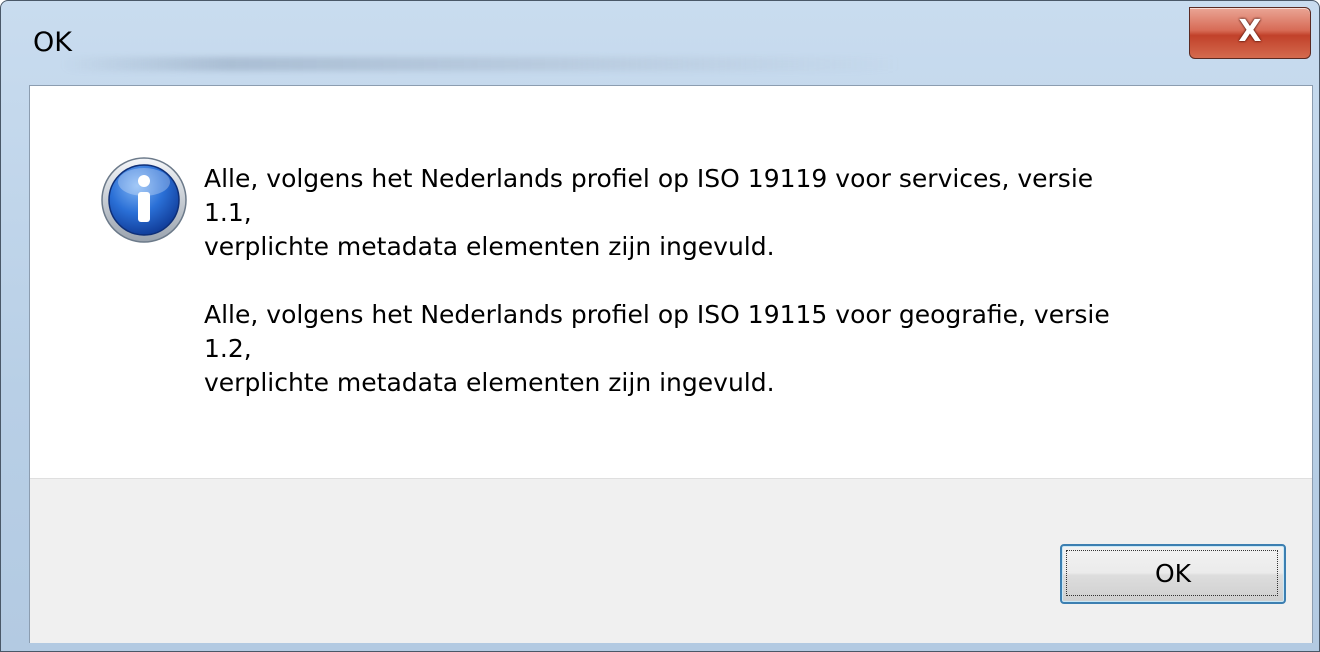 The image size is (1320, 652). I want to click on ok-button-label: OK, so click(1173, 573).